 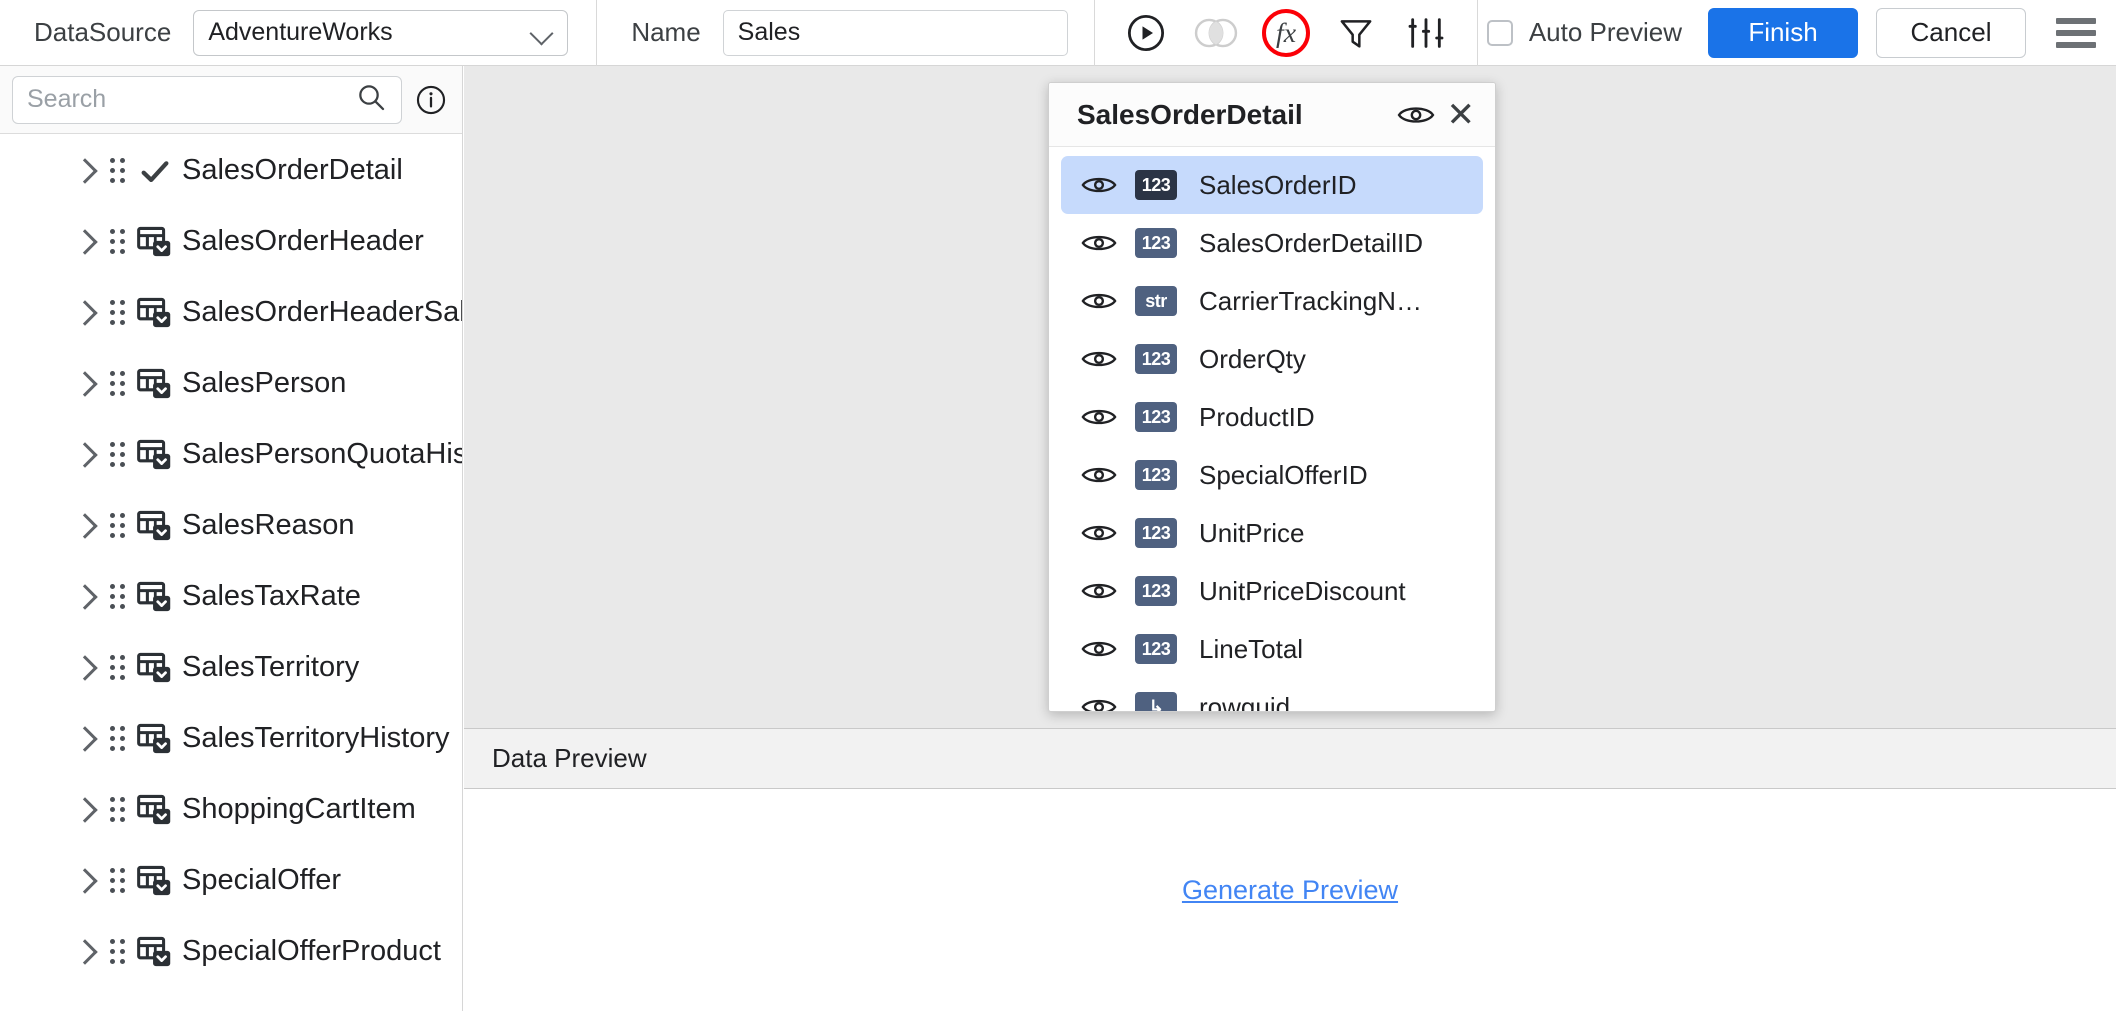 What do you see at coordinates (371, 99) in the screenshot?
I see `search-icon` at bounding box center [371, 99].